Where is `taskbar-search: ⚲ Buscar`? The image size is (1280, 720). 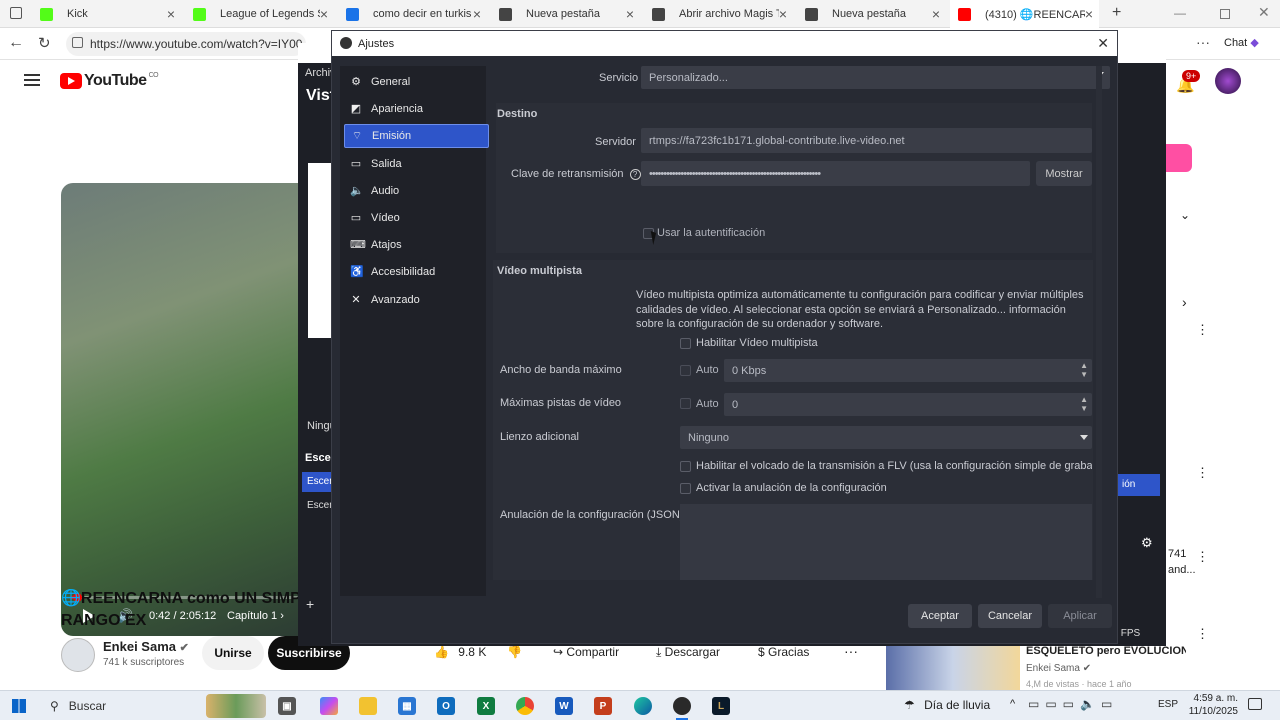 taskbar-search: ⚲ Buscar is located at coordinates (156, 706).